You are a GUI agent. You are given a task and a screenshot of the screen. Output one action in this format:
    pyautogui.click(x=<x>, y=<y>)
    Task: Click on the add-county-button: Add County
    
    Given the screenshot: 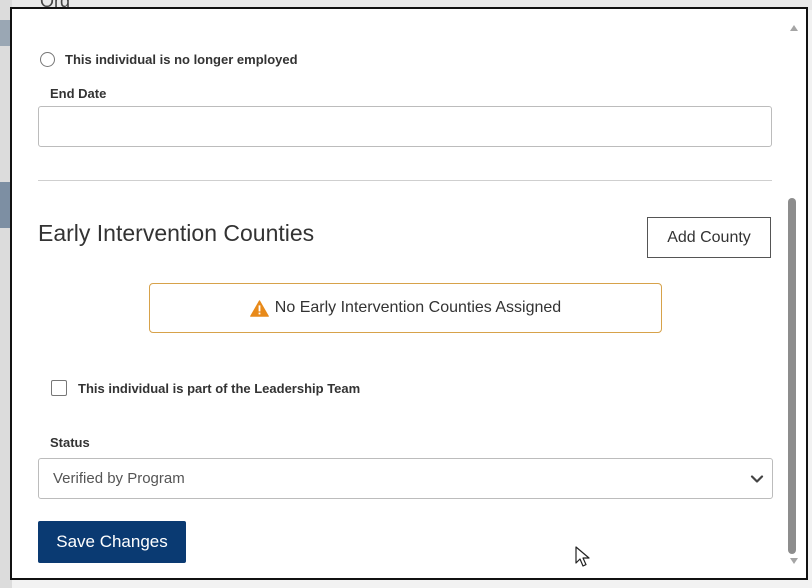 What is the action you would take?
    pyautogui.click(x=709, y=237)
    